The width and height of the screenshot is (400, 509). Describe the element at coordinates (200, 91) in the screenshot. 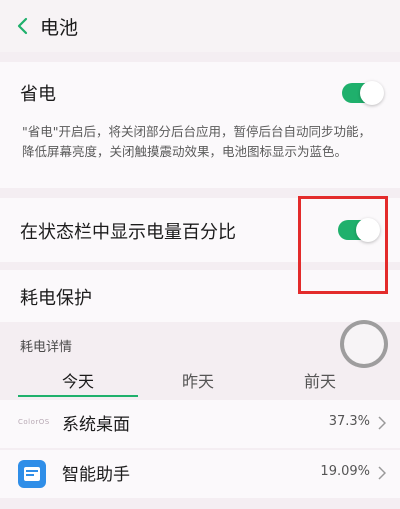

I see `power-saving-row: 省电` at that location.